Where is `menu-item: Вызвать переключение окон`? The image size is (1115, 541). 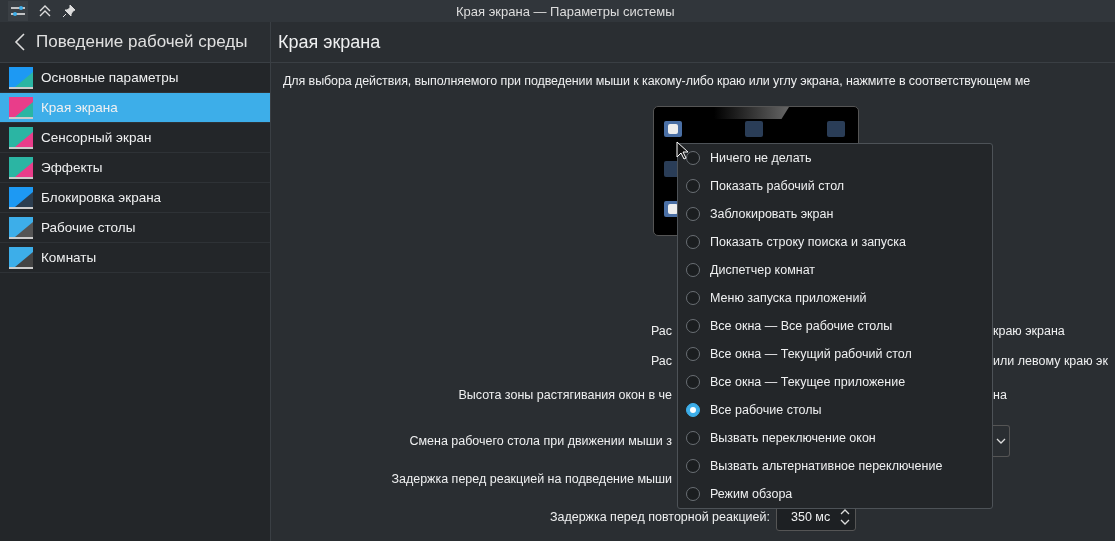 menu-item: Вызвать переключение окон is located at coordinates (835, 438).